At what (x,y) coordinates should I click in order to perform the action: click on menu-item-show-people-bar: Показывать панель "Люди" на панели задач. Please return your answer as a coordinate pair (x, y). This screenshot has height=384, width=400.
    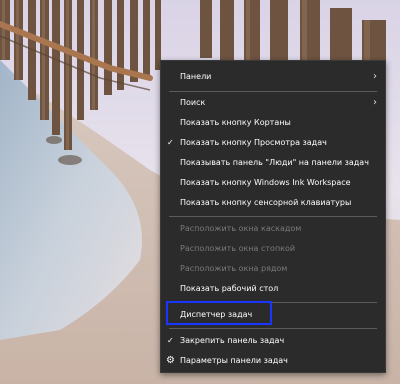
    Looking at the image, I should click on (273, 163).